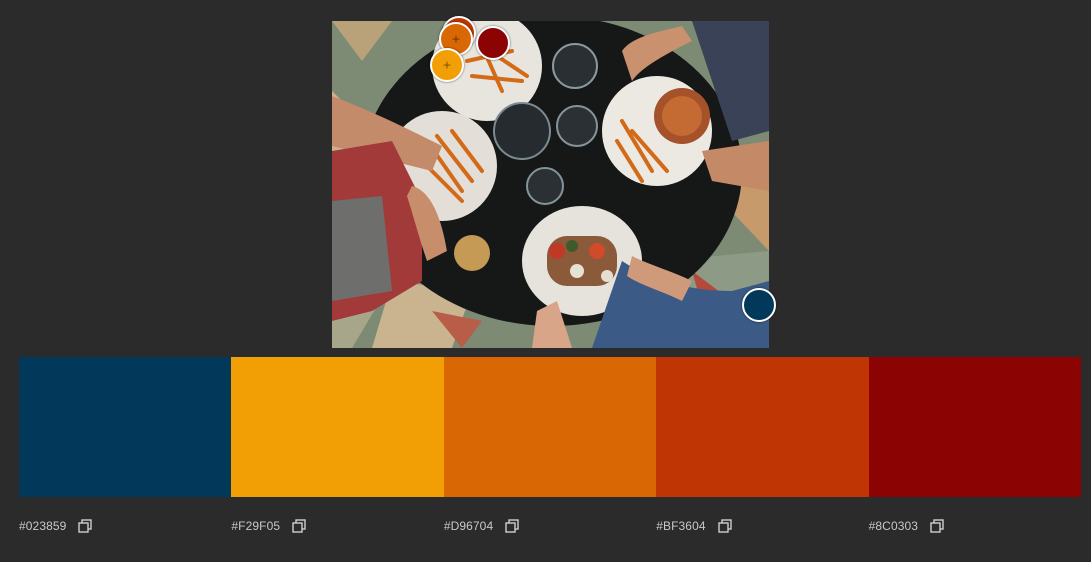 The width and height of the screenshot is (1091, 562). What do you see at coordinates (893, 526) in the screenshot?
I see `hex-code: #8C0303` at bounding box center [893, 526].